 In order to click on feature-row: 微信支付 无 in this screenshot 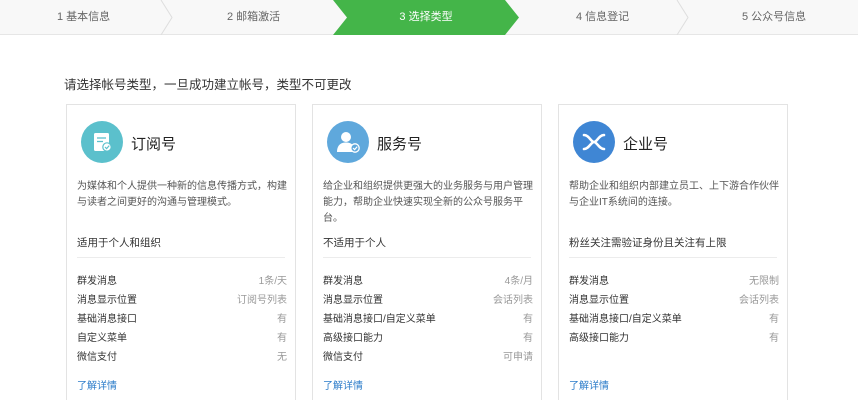, I will do `click(182, 357)`.